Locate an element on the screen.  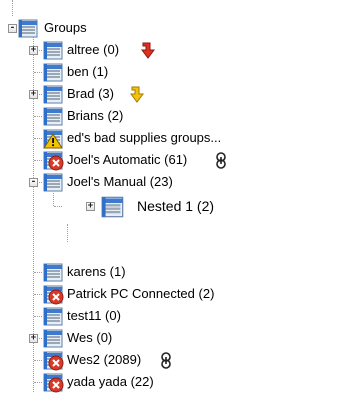
tree-node-label: Brad (3) is located at coordinates (90, 93).